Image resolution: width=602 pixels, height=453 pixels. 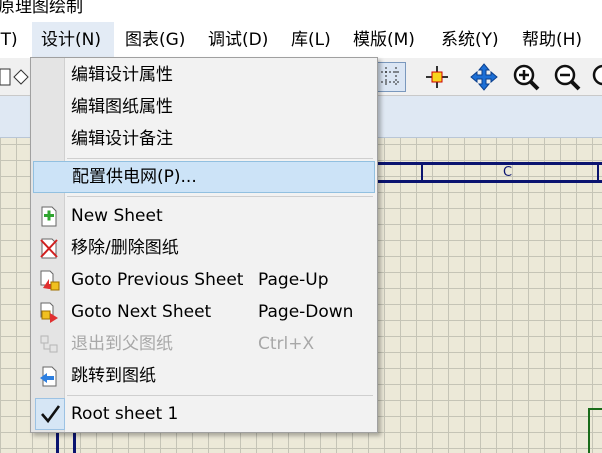 What do you see at coordinates (552, 40) in the screenshot?
I see `menu-help: 帮助(H)` at bounding box center [552, 40].